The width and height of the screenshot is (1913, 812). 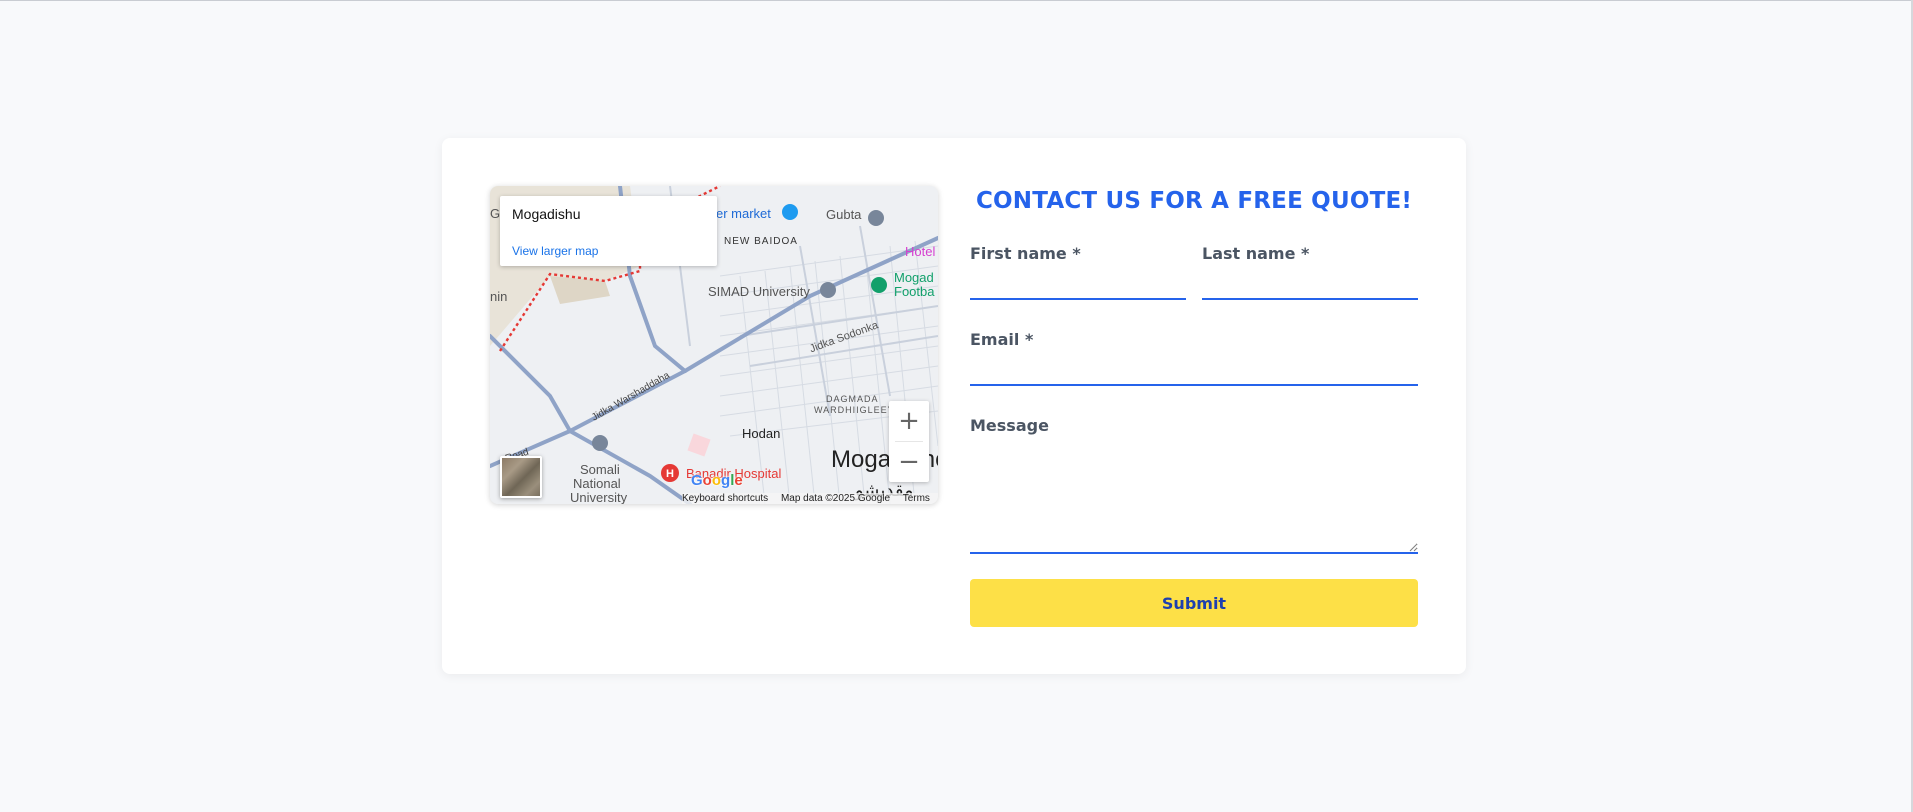 What do you see at coordinates (1078, 285) in the screenshot?
I see `first-name-field` at bounding box center [1078, 285].